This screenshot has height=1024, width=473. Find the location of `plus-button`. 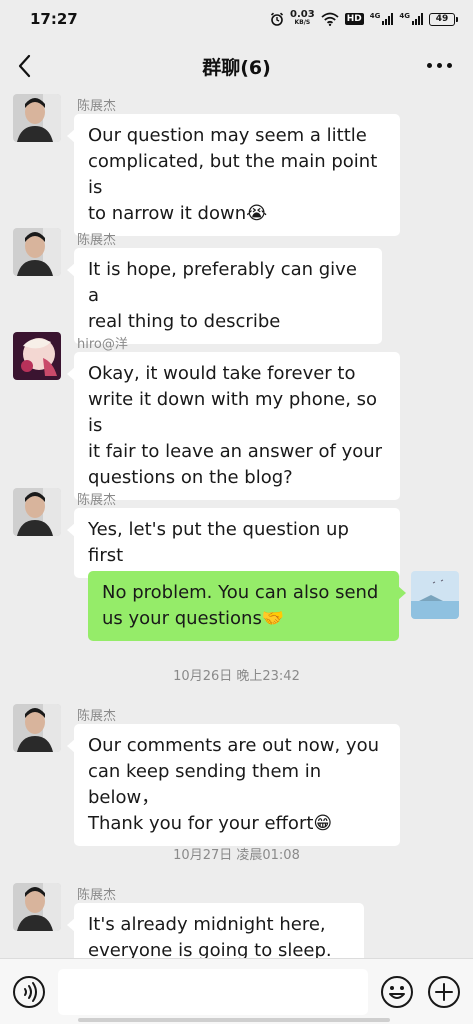

plus-button is located at coordinates (444, 992).